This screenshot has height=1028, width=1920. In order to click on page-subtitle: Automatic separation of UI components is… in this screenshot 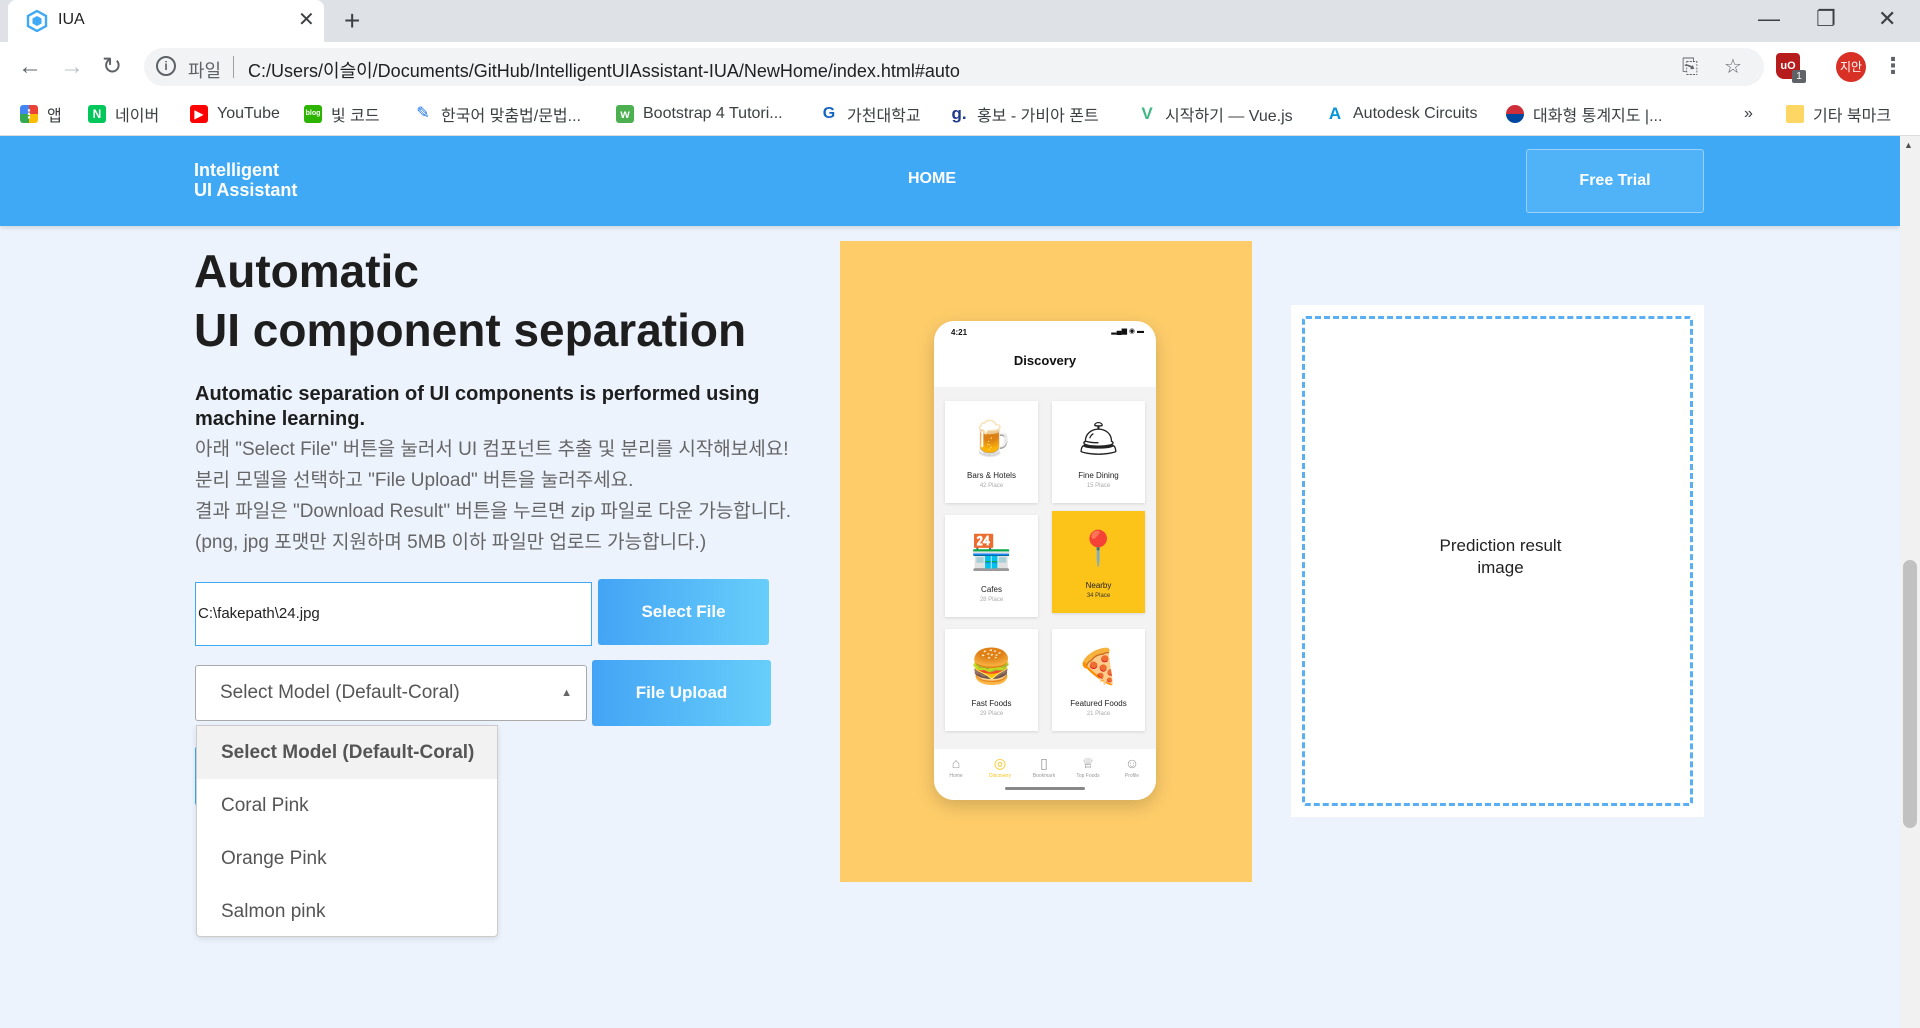, I will do `click(477, 406)`.